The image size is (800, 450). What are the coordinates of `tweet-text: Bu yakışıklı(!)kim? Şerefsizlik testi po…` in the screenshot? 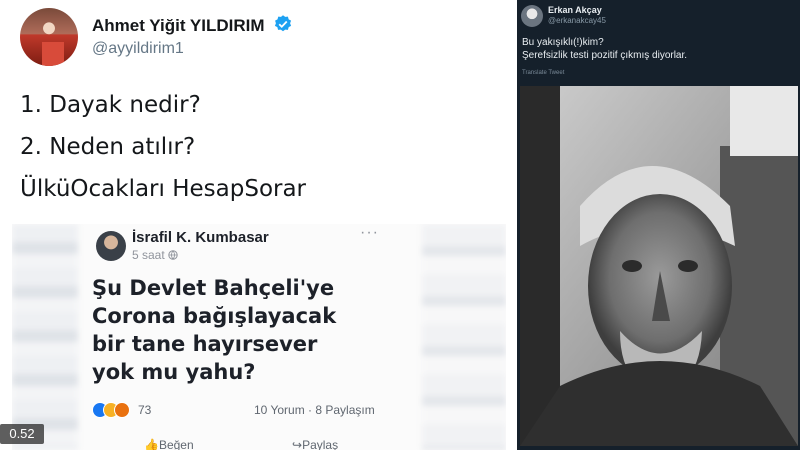 It's located at (604, 49).